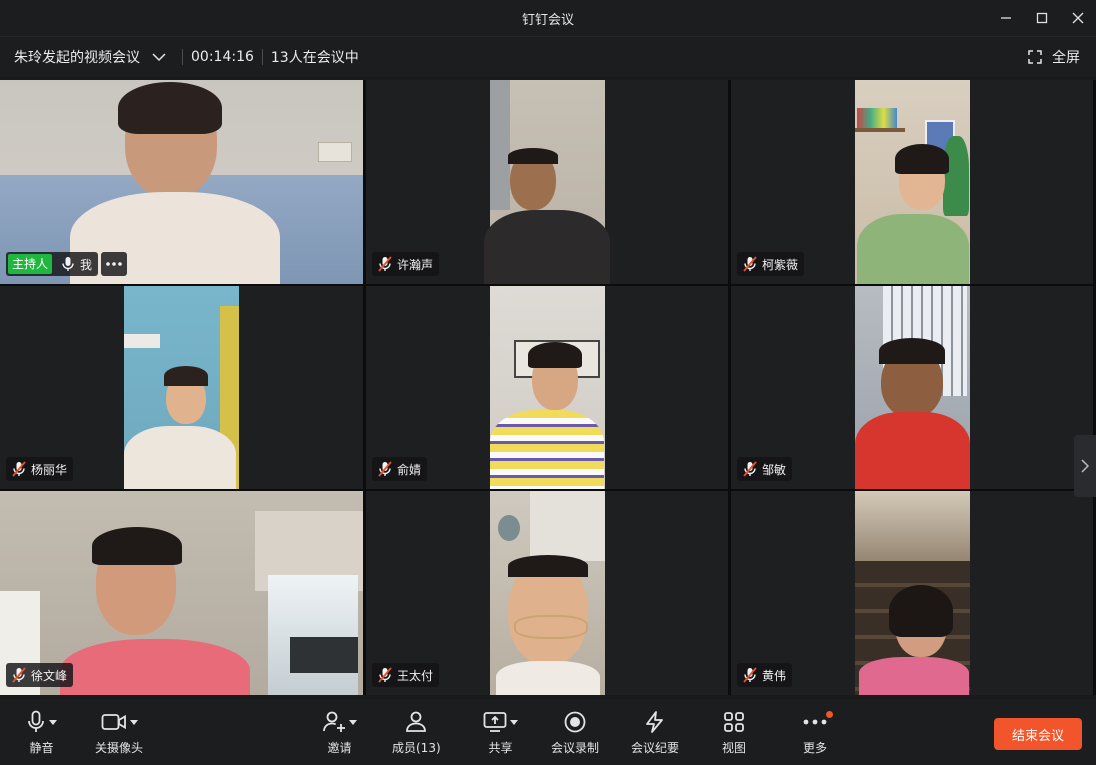  I want to click on participant-nametag: 徐文峰, so click(40, 675).